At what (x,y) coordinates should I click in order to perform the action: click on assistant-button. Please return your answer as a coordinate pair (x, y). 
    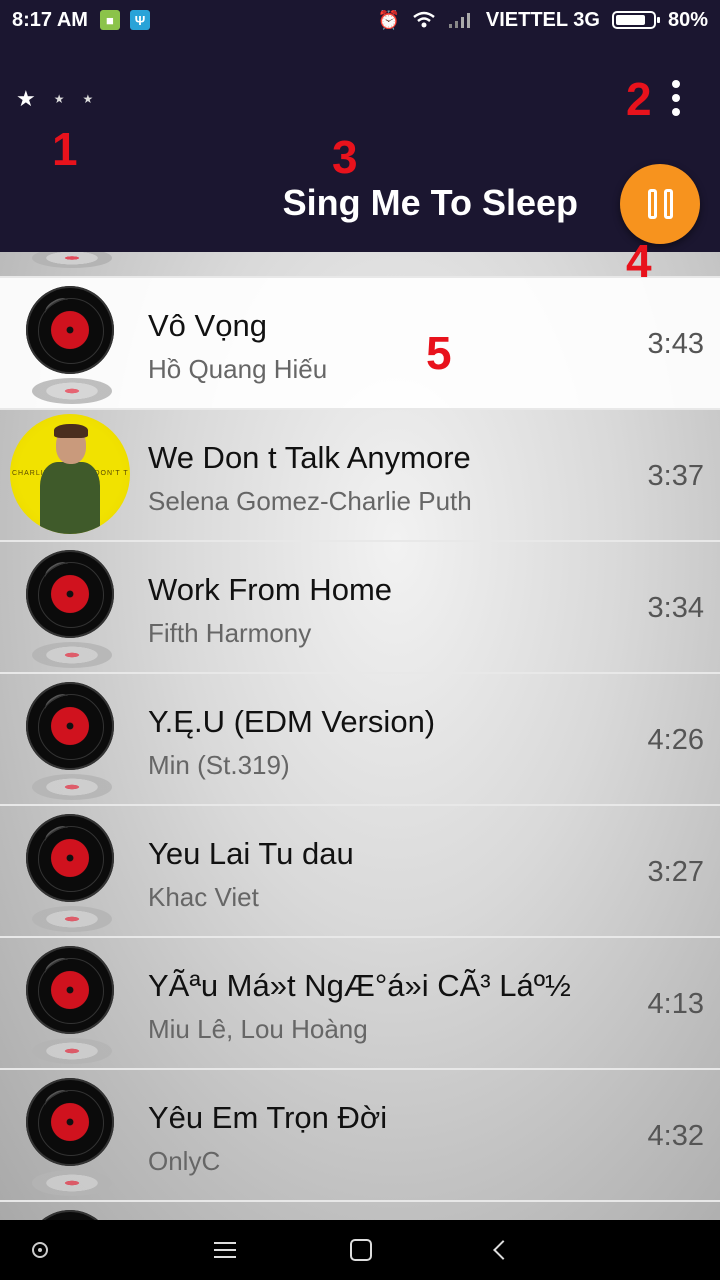
    Looking at the image, I should click on (40, 1250).